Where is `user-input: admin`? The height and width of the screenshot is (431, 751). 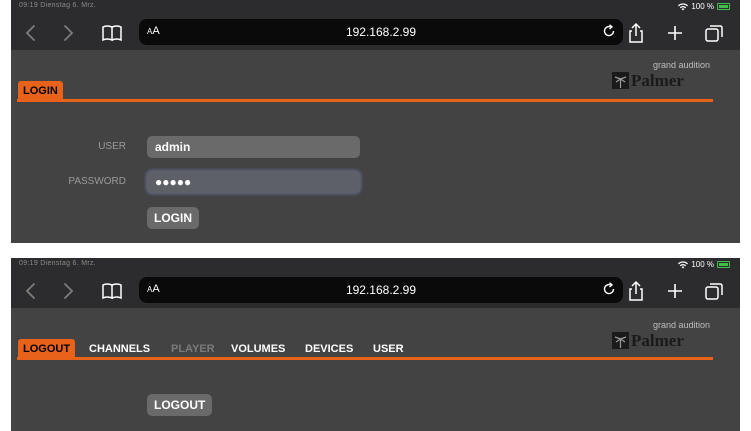
user-input: admin is located at coordinates (253, 147).